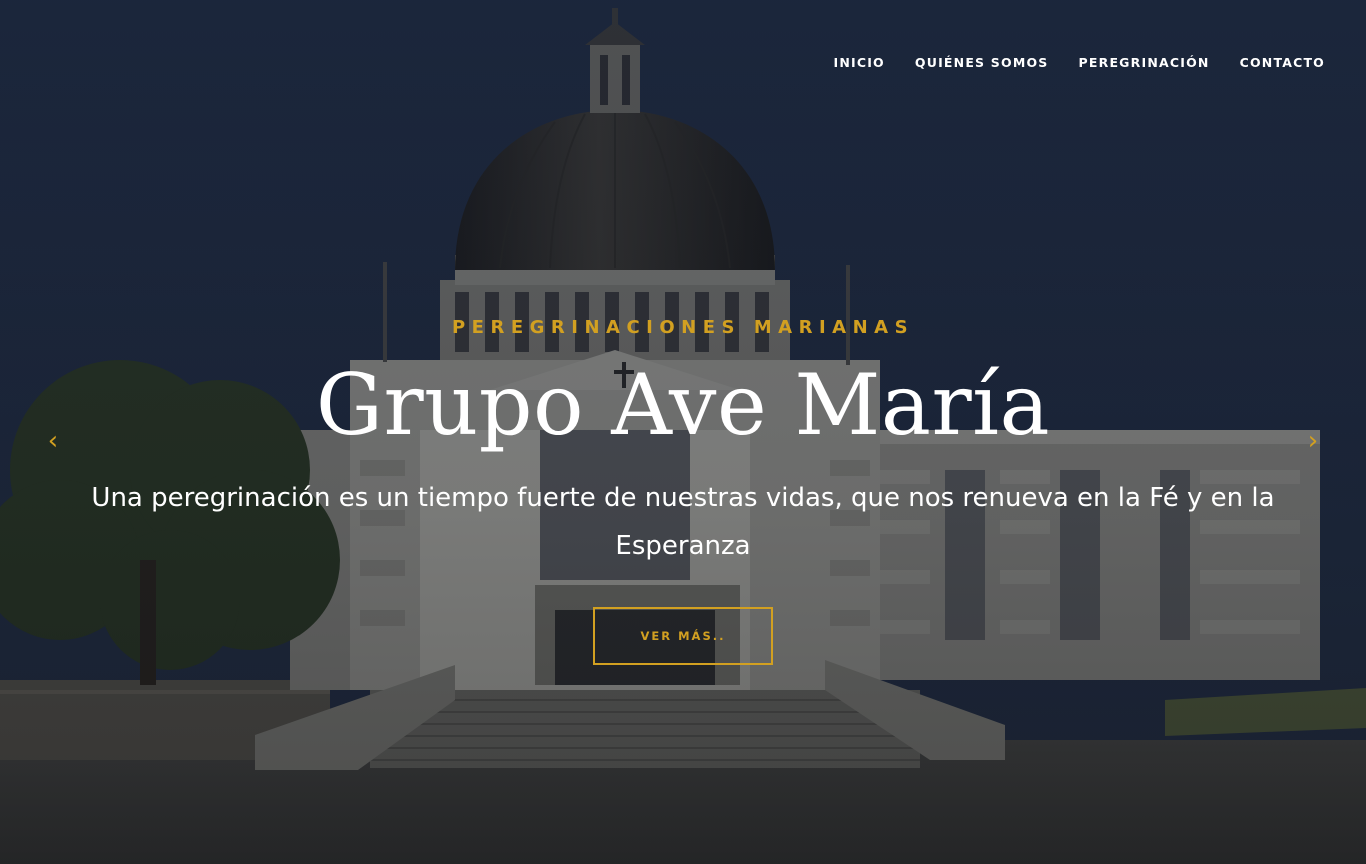 The height and width of the screenshot is (864, 1366). I want to click on hero-eyebrow: PEREGRINACIONES MARIANAS, so click(683, 327).